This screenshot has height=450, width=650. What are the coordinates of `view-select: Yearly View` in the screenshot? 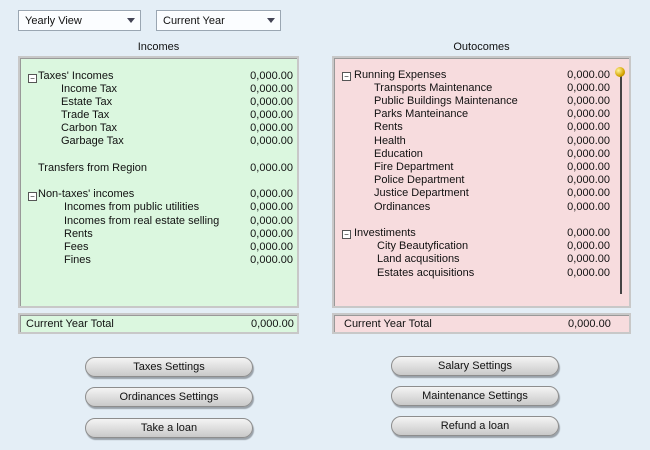 It's located at (79, 20).